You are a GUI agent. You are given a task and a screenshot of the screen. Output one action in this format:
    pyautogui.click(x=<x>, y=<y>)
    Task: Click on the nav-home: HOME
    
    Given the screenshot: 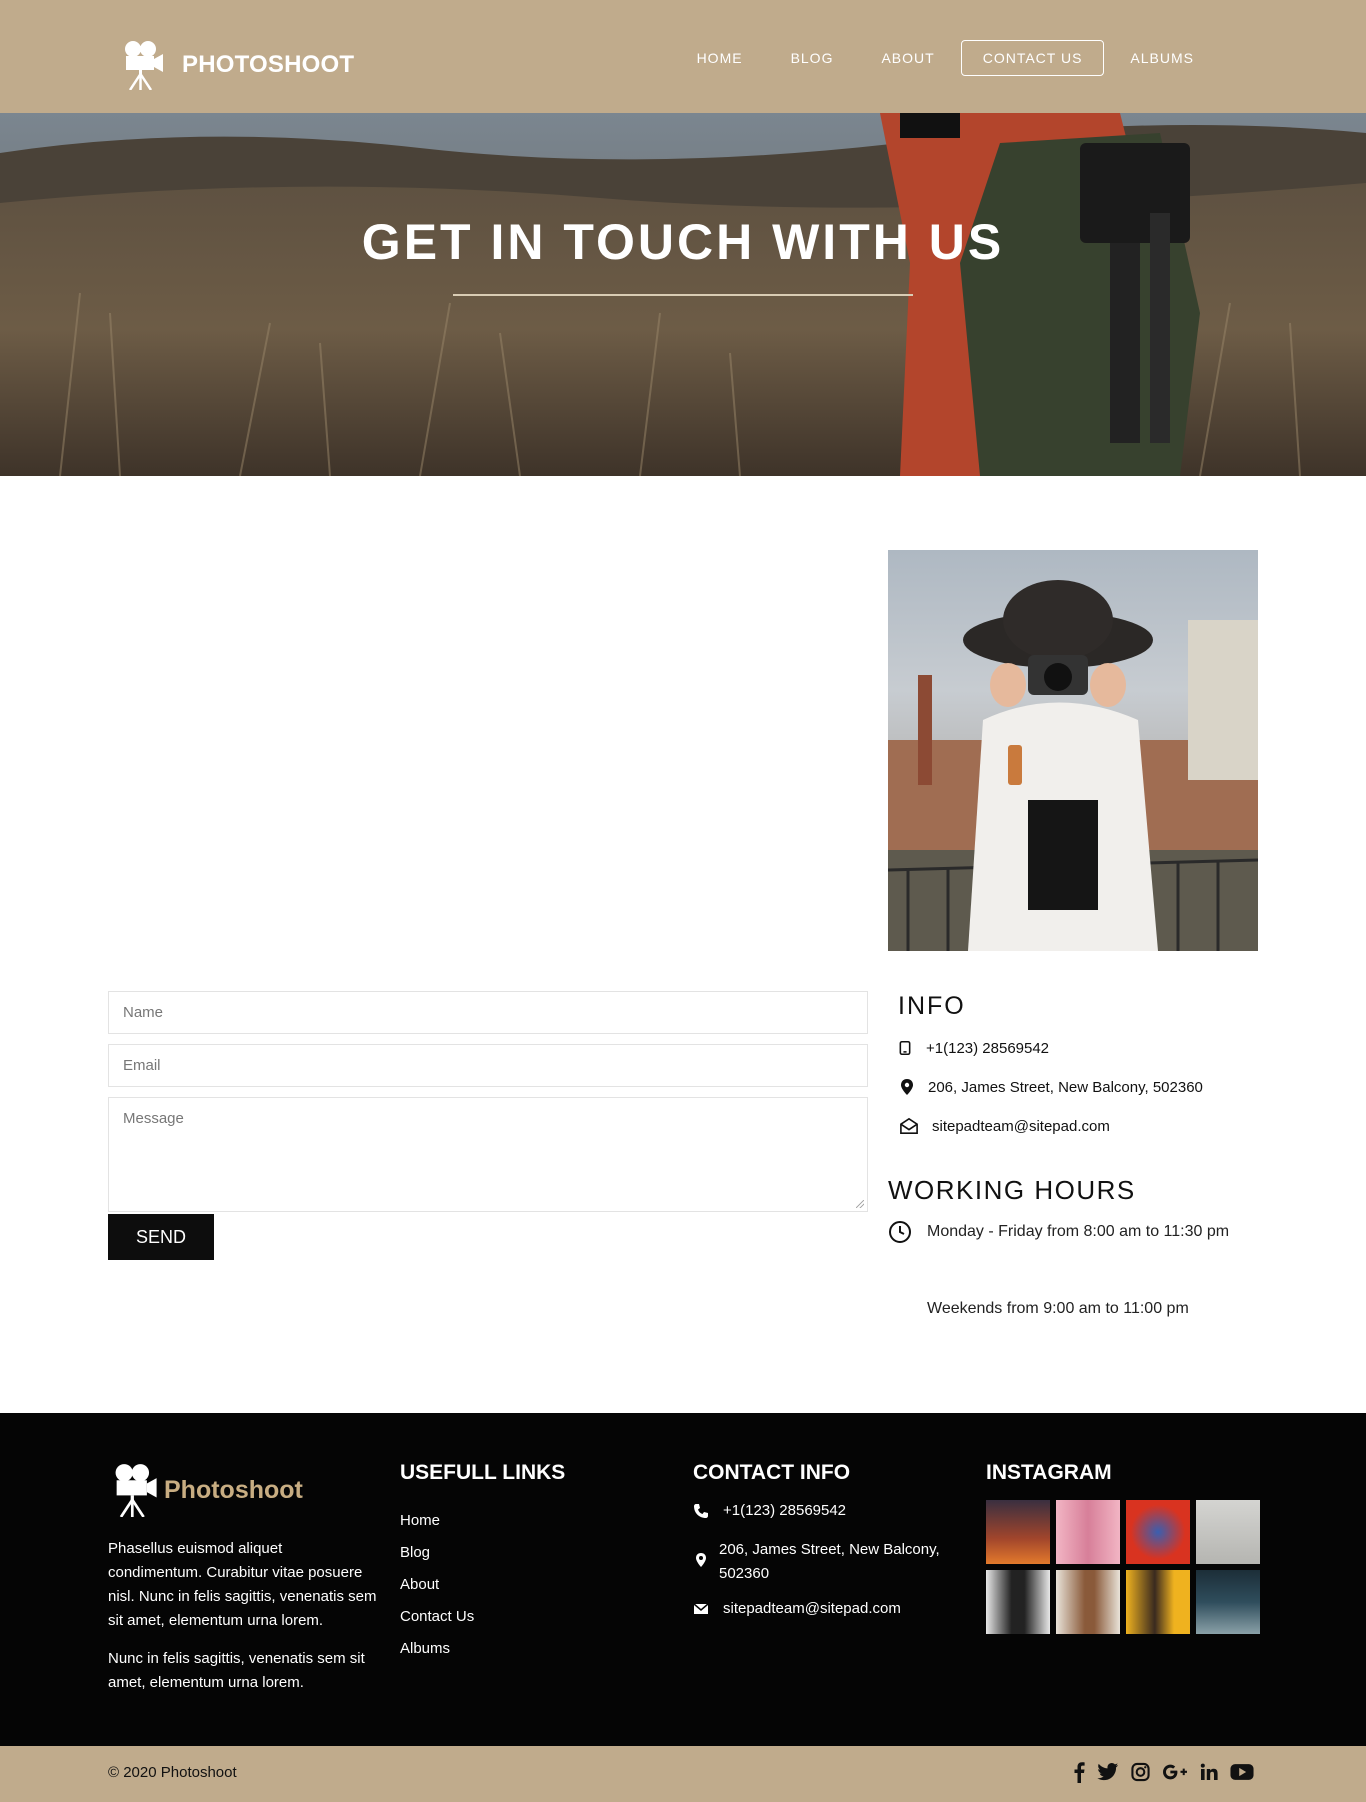 What is the action you would take?
    pyautogui.click(x=720, y=58)
    